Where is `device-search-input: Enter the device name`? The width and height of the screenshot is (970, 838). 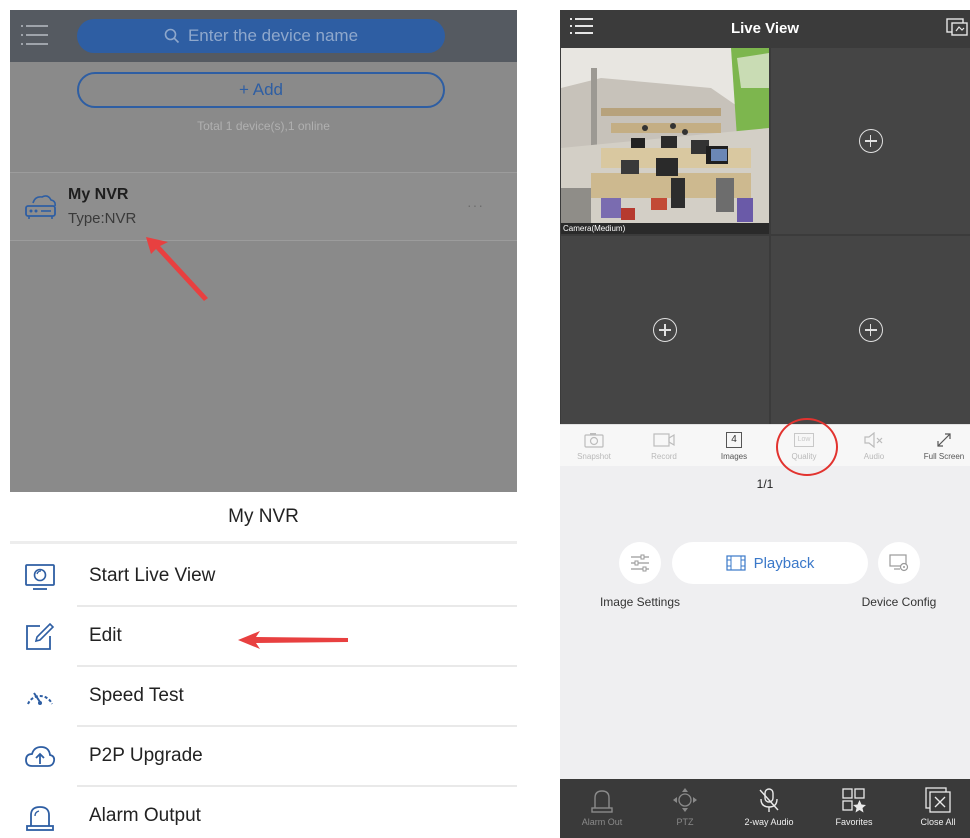
device-search-input: Enter the device name is located at coordinates (261, 36).